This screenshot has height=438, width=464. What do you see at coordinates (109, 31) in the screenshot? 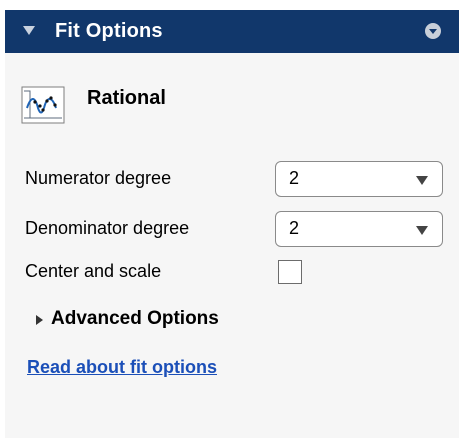
I see `panel-title: Fit Options` at bounding box center [109, 31].